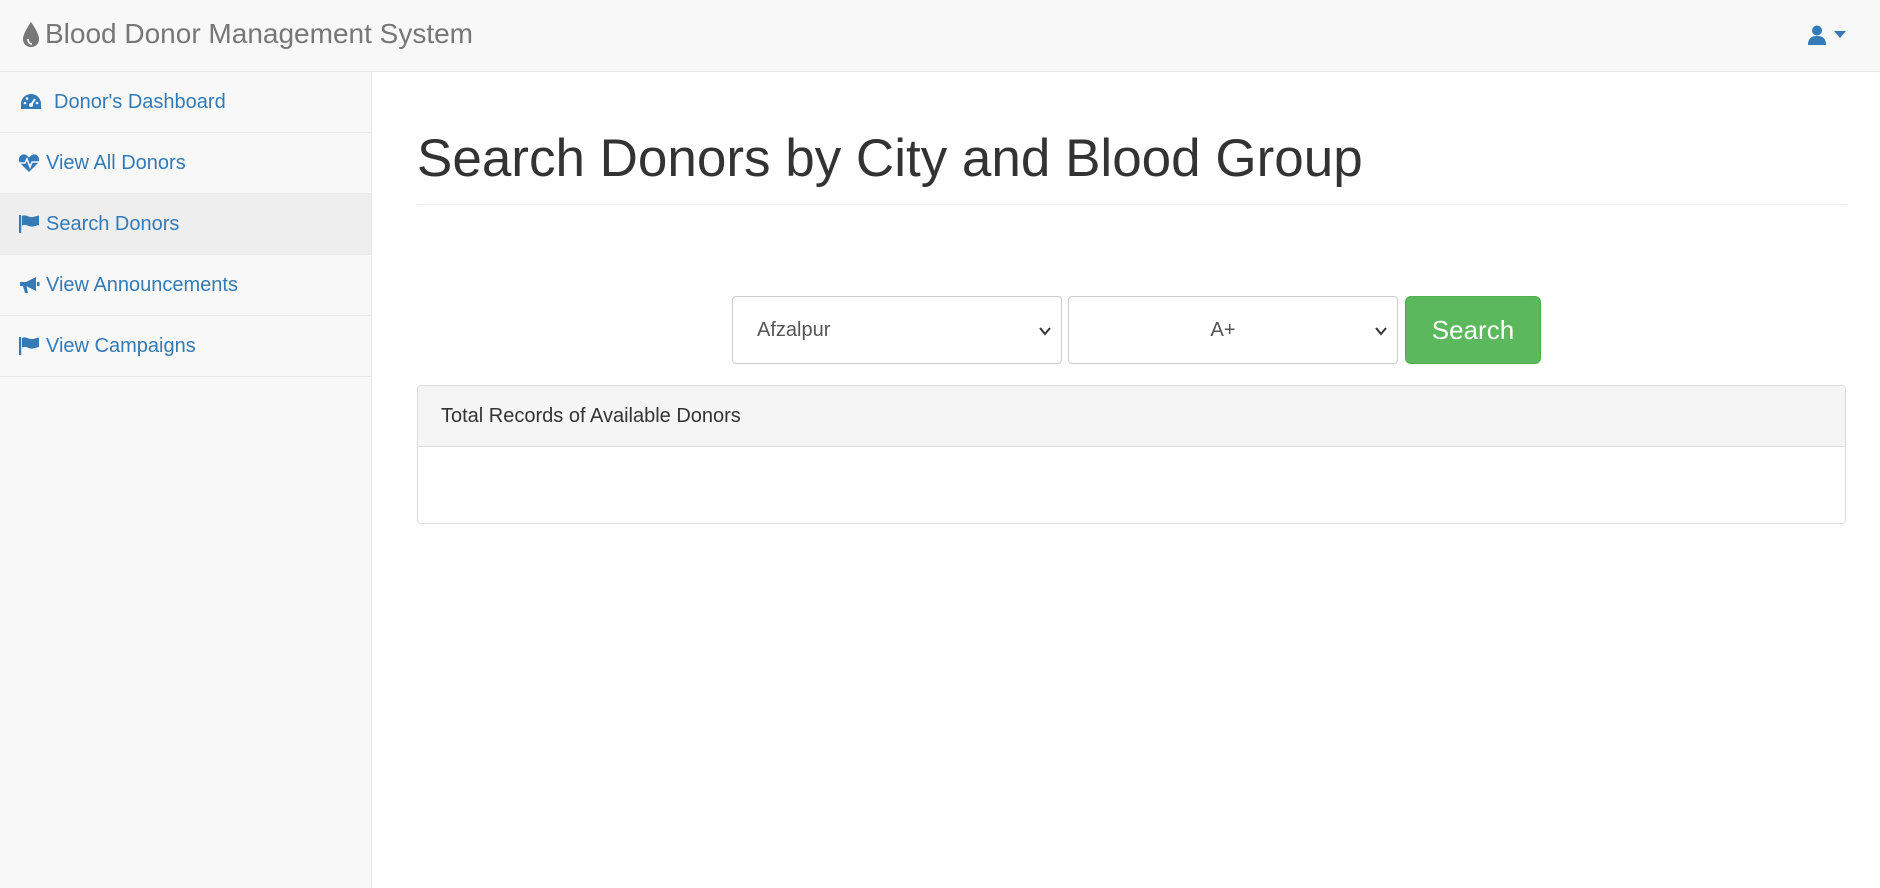 The width and height of the screenshot is (1880, 888). Describe the element at coordinates (185, 224) in the screenshot. I see `sidebar-item-search-donors: Search Donors` at that location.